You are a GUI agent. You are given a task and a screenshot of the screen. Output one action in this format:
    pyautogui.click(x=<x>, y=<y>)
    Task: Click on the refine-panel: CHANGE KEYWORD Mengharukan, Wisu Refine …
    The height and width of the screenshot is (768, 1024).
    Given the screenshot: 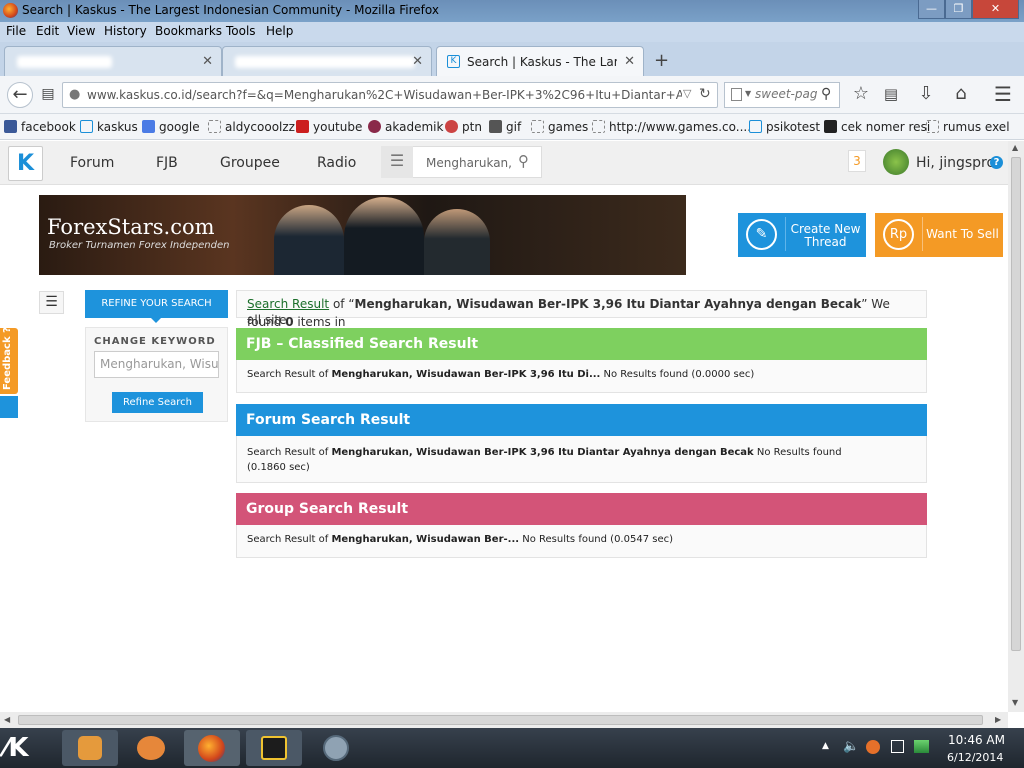 What is the action you would take?
    pyautogui.click(x=156, y=374)
    